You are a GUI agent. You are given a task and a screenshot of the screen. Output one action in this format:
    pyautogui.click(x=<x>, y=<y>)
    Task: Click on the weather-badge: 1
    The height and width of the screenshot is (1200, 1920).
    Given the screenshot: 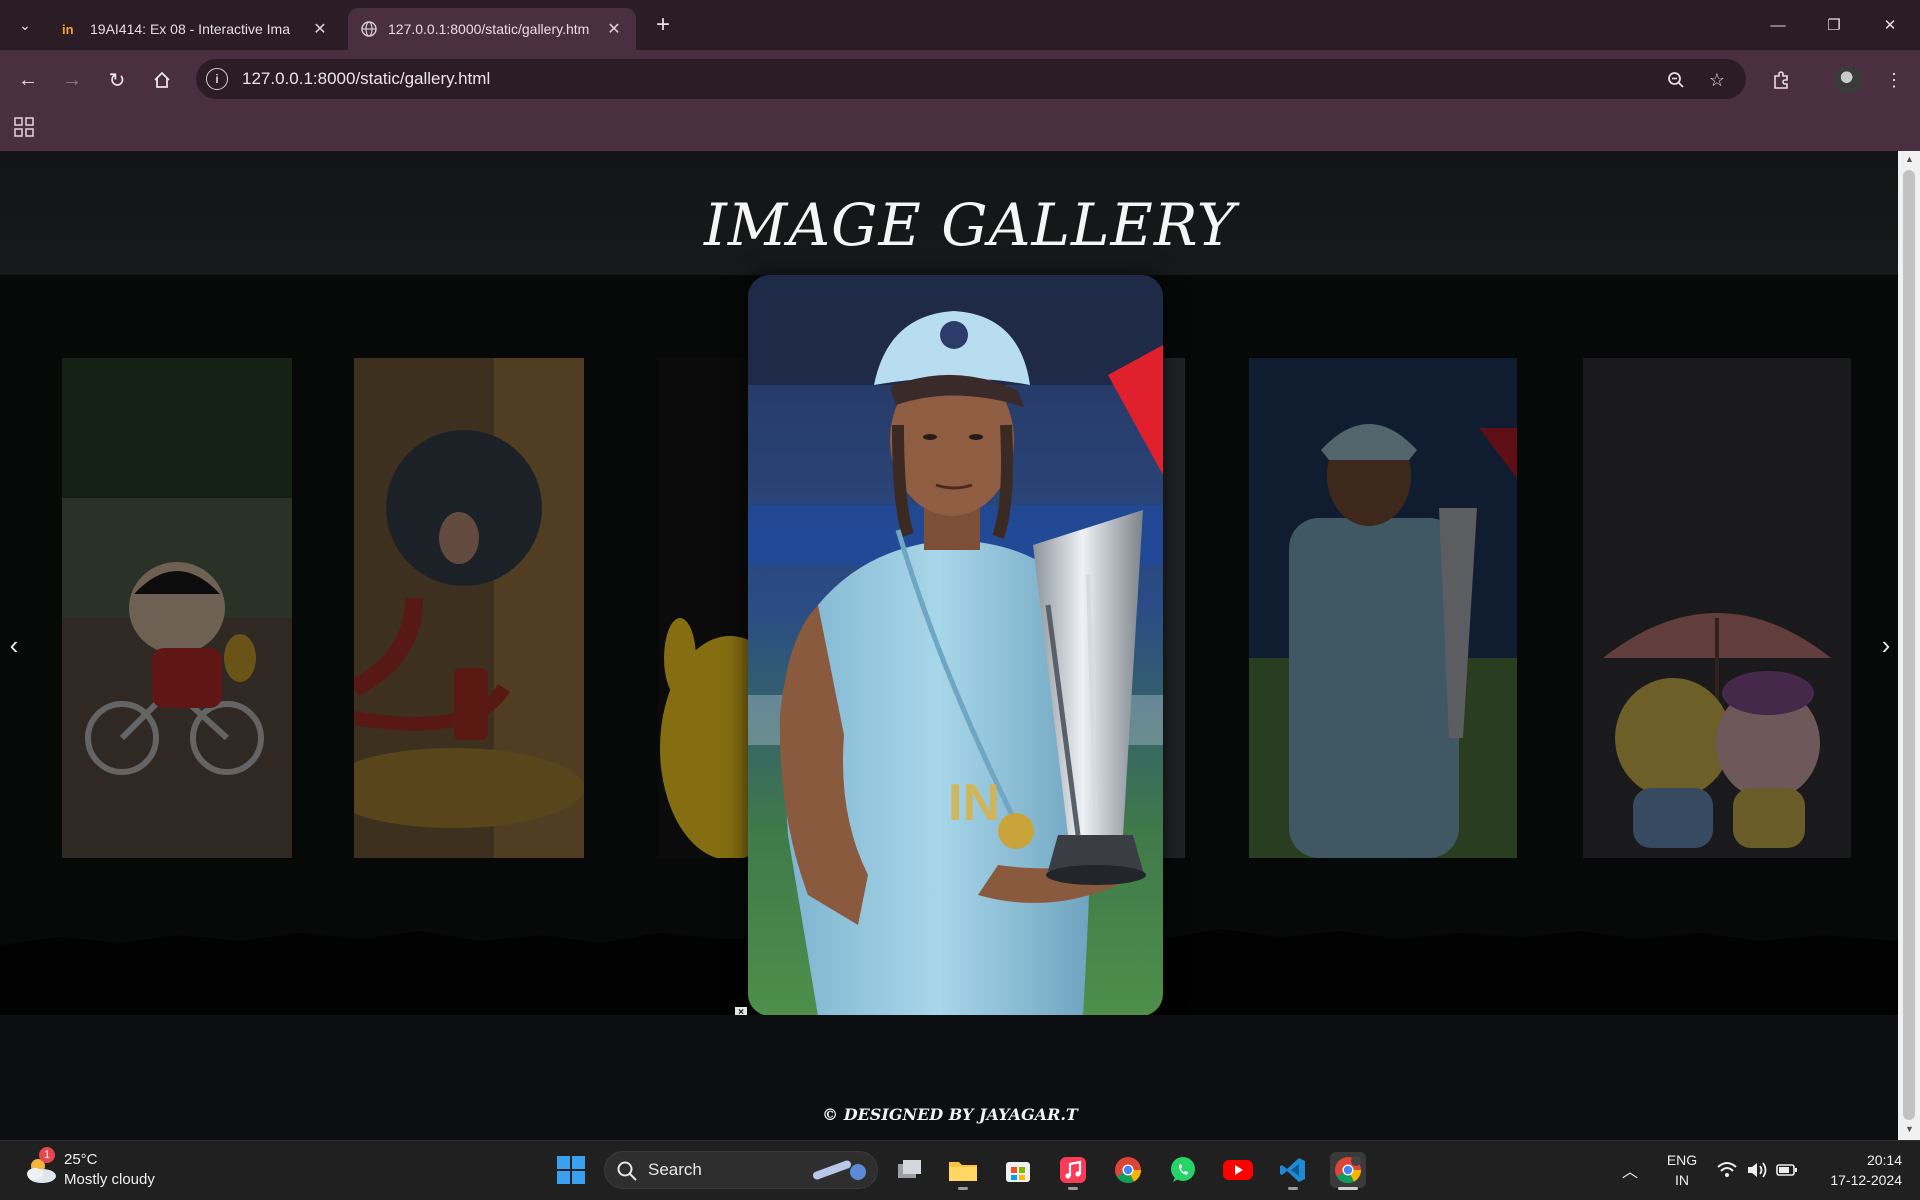 What is the action you would take?
    pyautogui.click(x=47, y=1155)
    